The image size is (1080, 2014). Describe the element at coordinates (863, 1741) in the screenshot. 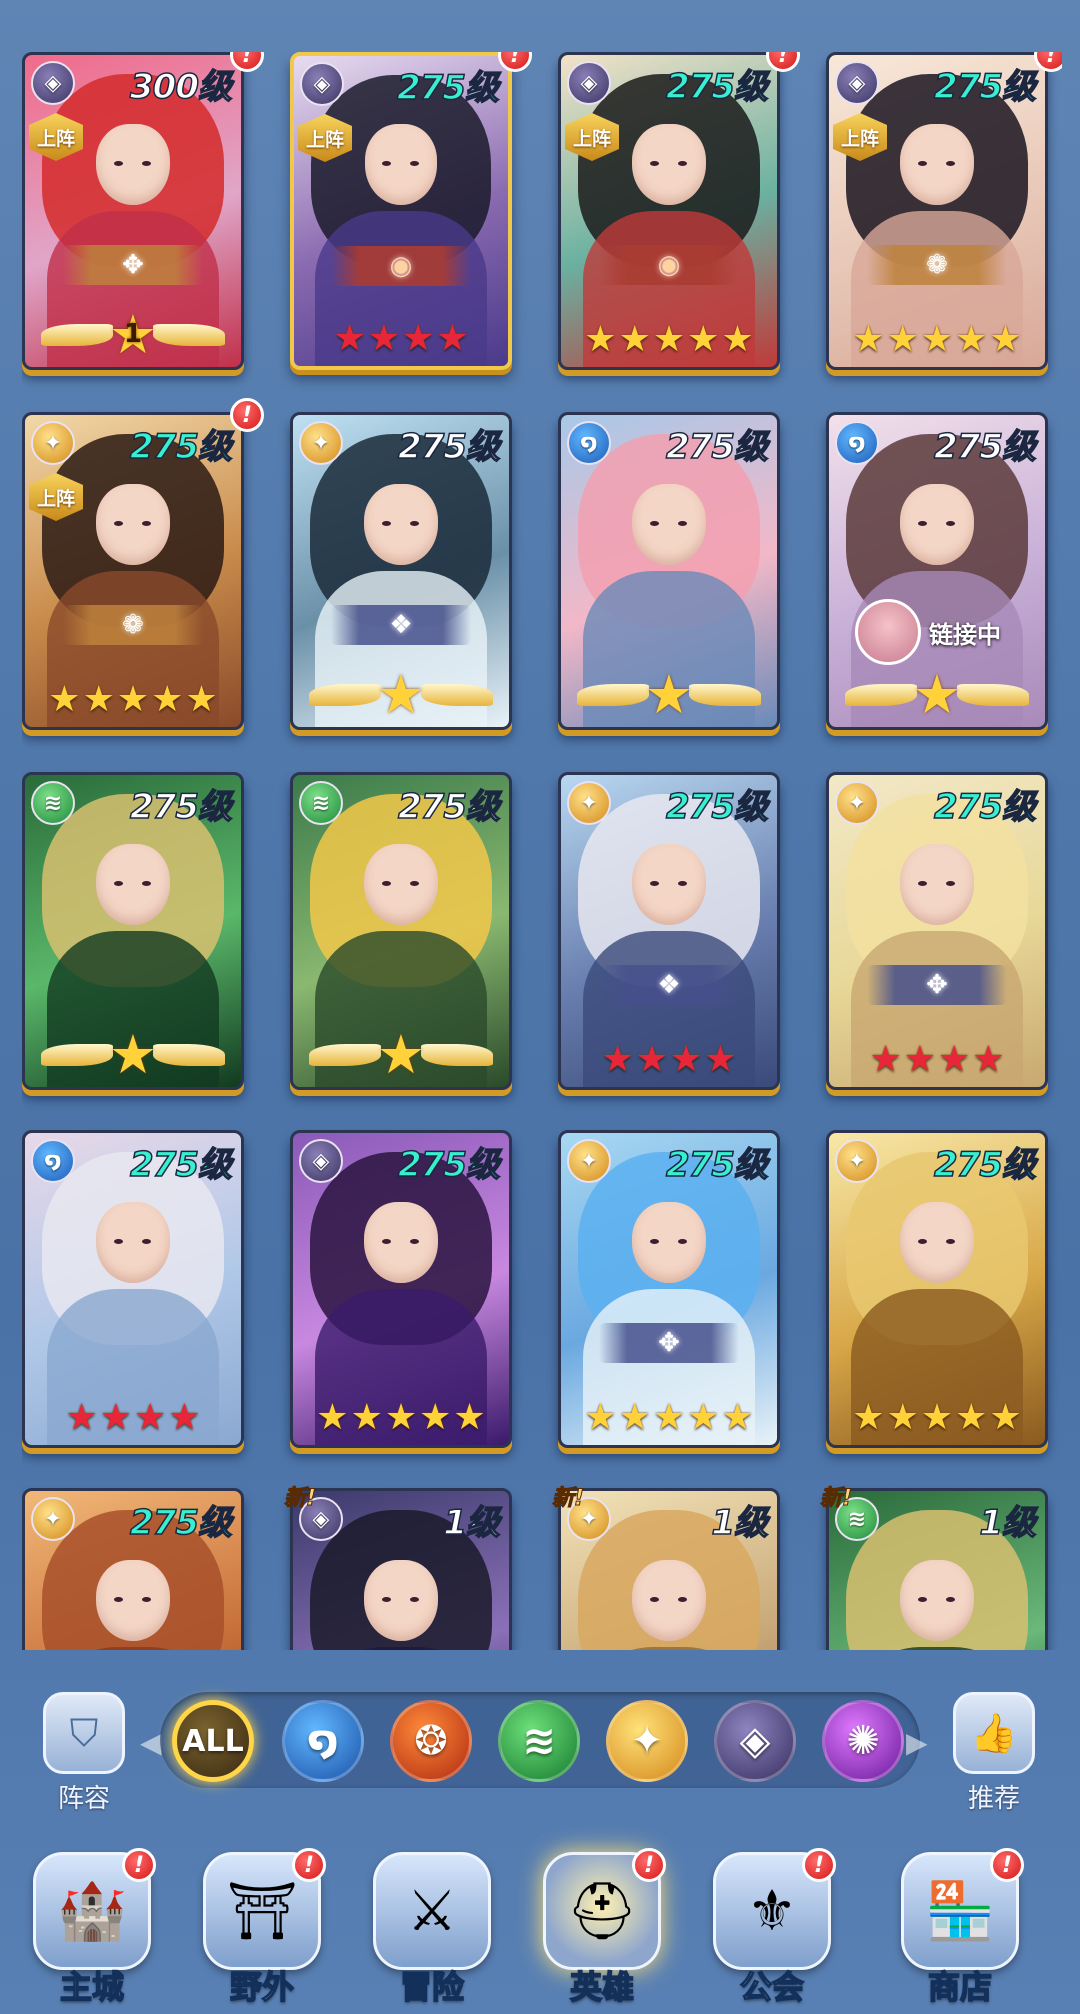

I see `filter-arcane-icon: ✺` at that location.